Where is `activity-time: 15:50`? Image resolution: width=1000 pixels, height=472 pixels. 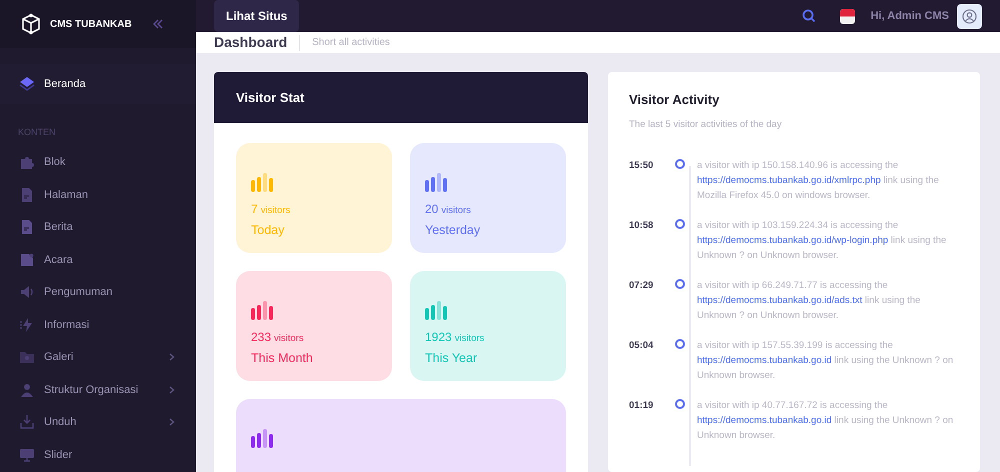 activity-time: 15:50 is located at coordinates (641, 165).